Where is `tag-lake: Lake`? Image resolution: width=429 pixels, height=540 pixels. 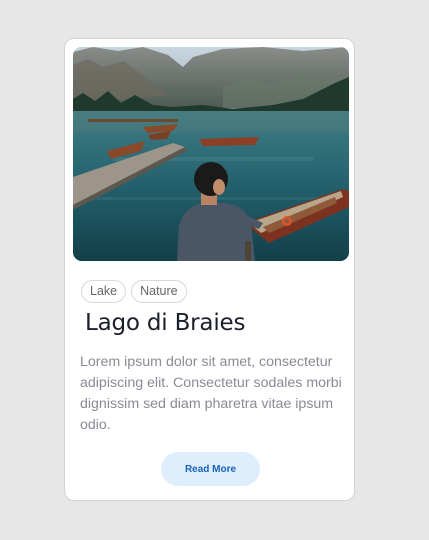 tag-lake: Lake is located at coordinates (104, 291).